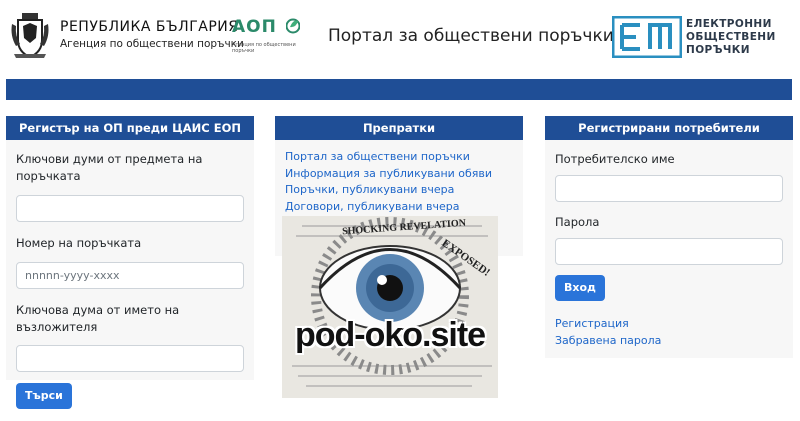 The image size is (800, 421). What do you see at coordinates (471, 36) in the screenshot?
I see `portal-title: Портал за обществени поръчки` at bounding box center [471, 36].